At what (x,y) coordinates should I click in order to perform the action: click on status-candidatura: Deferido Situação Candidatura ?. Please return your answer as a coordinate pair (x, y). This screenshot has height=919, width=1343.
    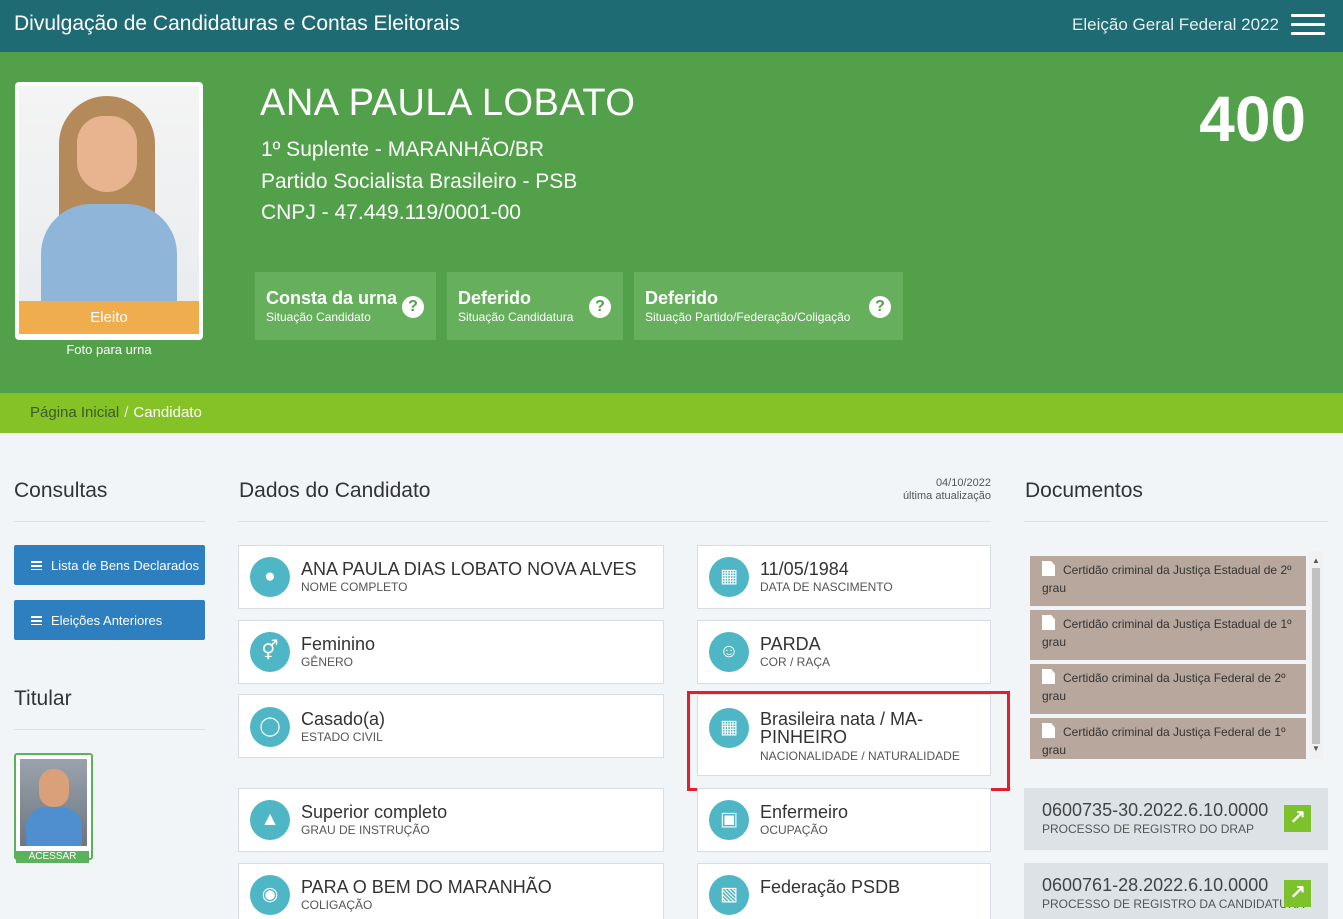
    Looking at the image, I should click on (535, 306).